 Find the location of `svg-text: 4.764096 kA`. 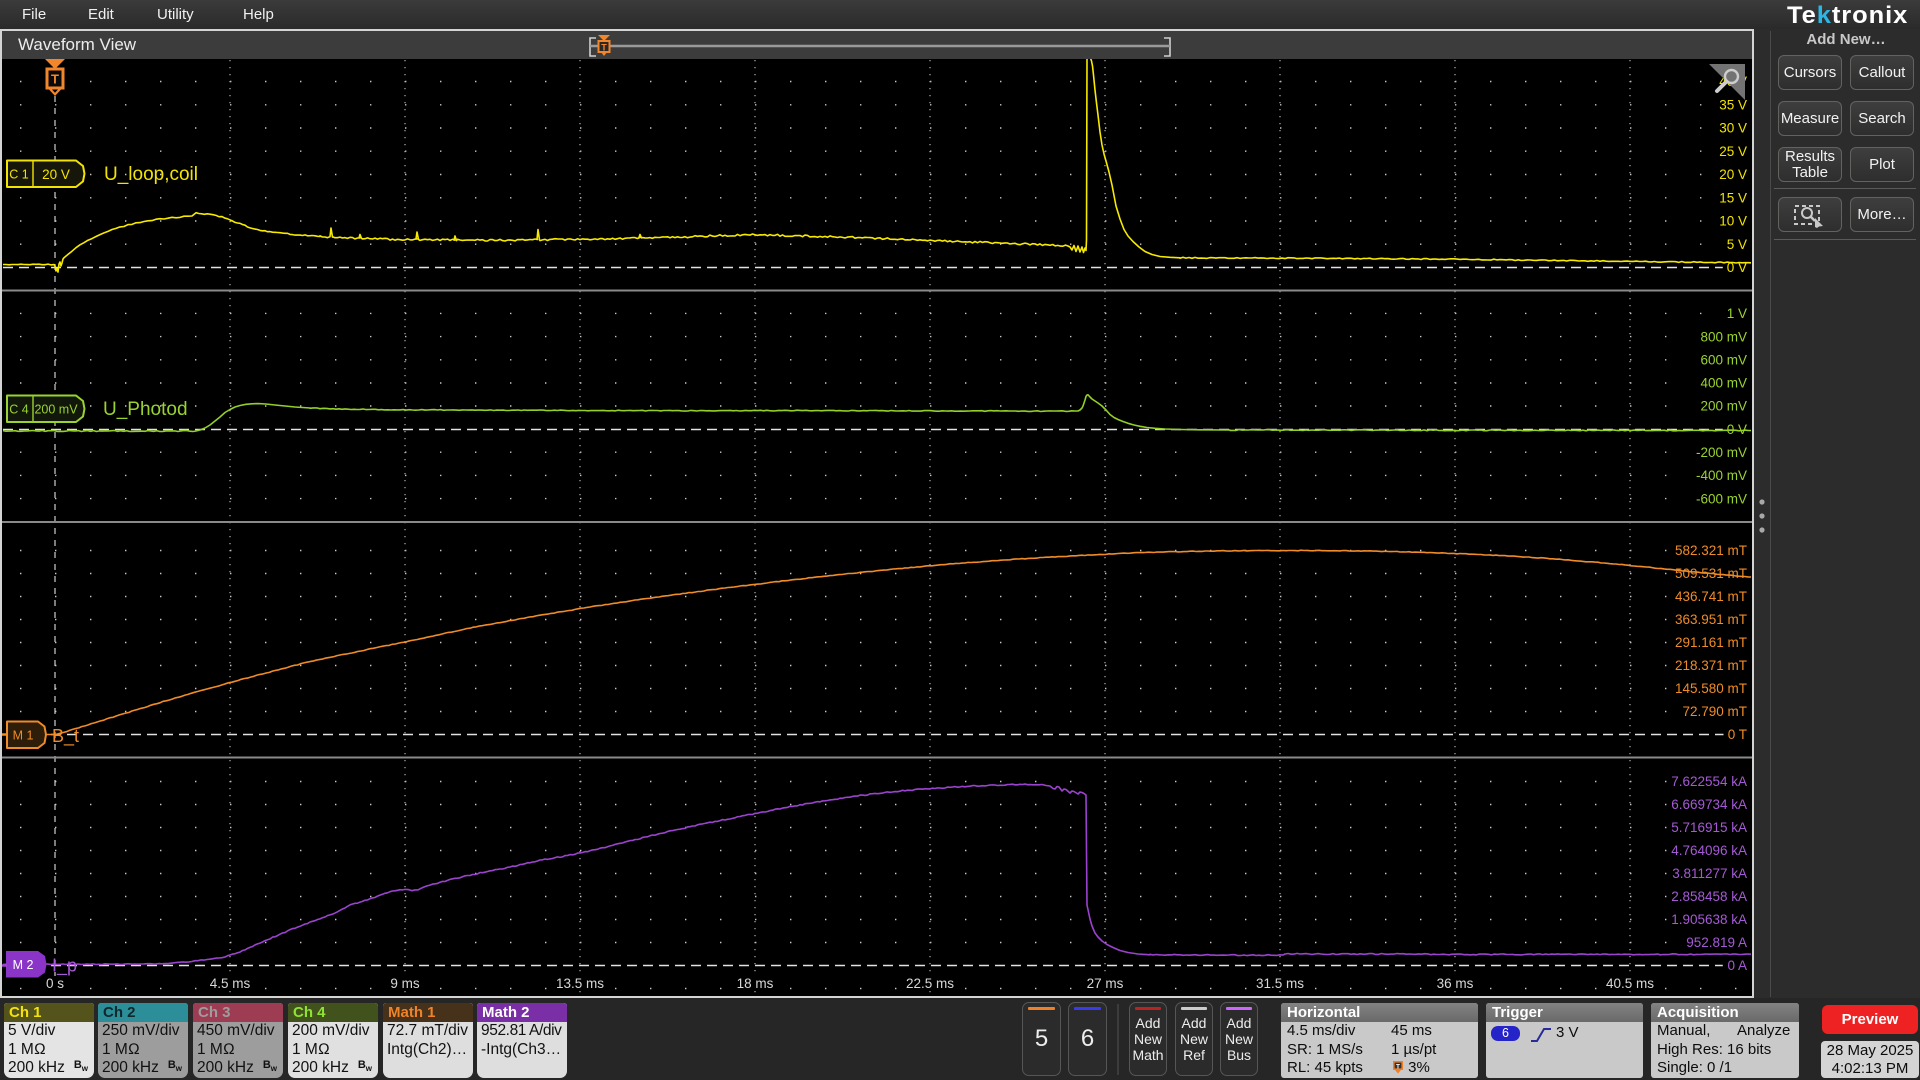

svg-text: 4.764096 kA is located at coordinates (1709, 850).